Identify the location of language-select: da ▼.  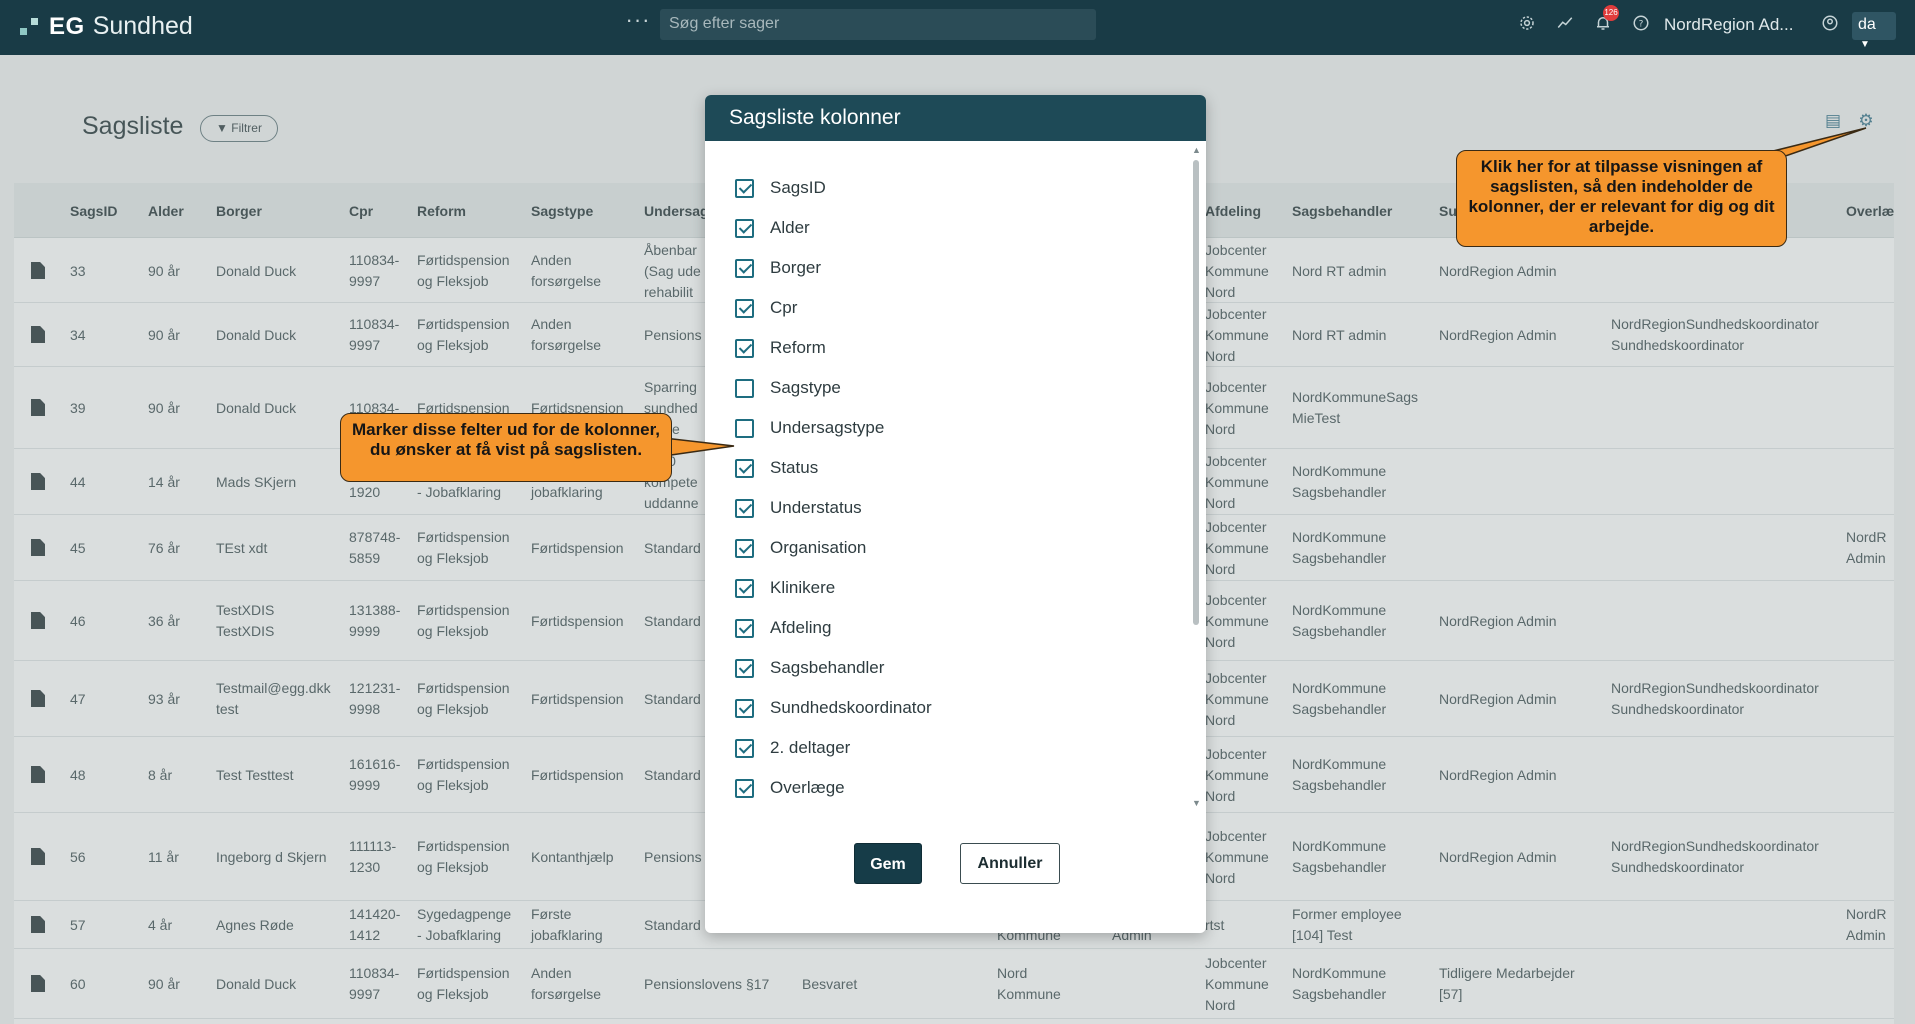
(1874, 31).